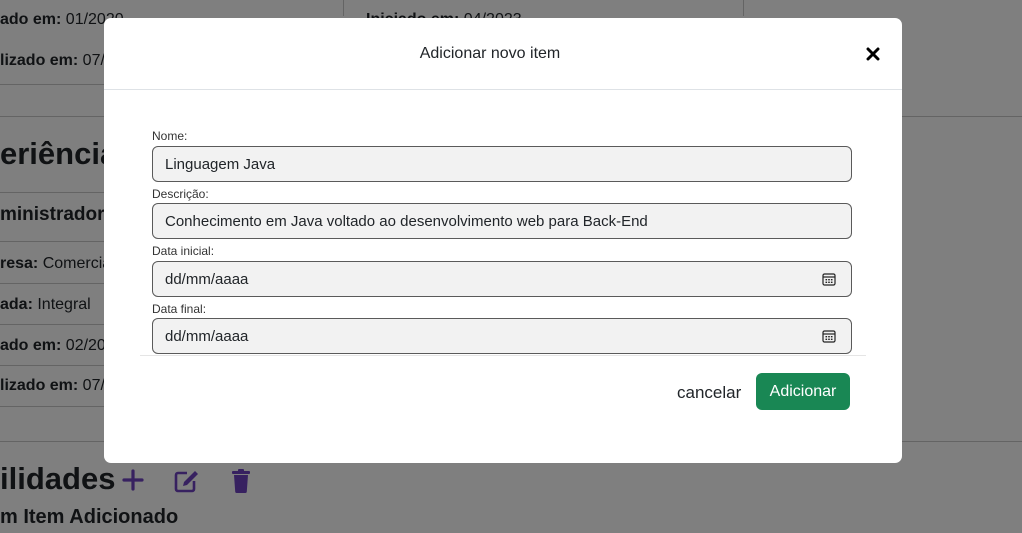 The height and width of the screenshot is (533, 1022). What do you see at coordinates (803, 391) in the screenshot?
I see `add-button: Adicionar` at bounding box center [803, 391].